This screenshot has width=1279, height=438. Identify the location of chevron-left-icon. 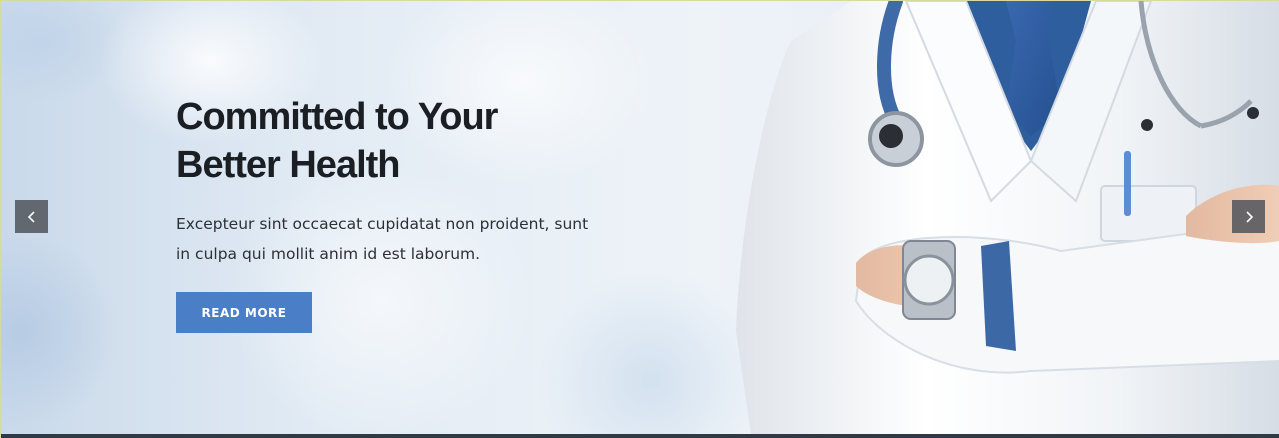
(31, 216).